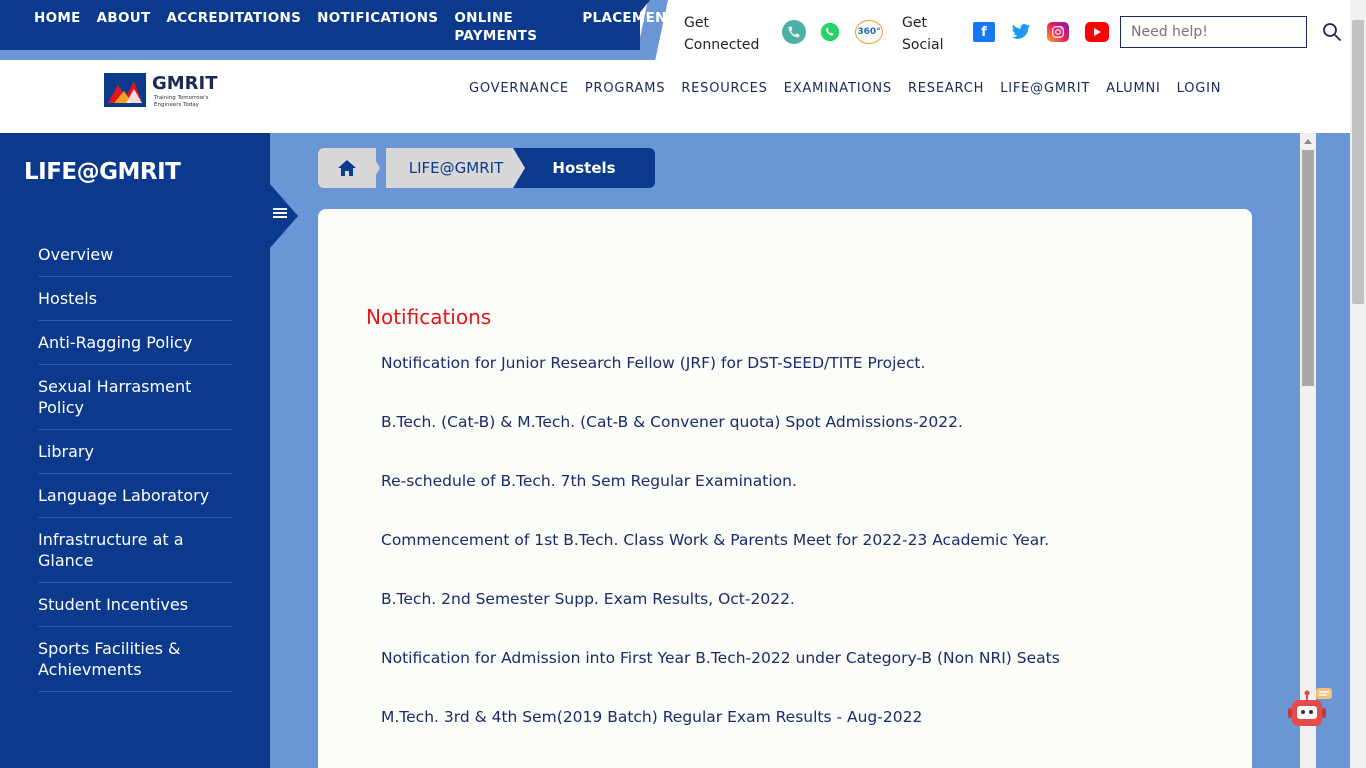 The height and width of the screenshot is (768, 1366). Describe the element at coordinates (325, 55) in the screenshot. I see `top-bar-underline` at that location.